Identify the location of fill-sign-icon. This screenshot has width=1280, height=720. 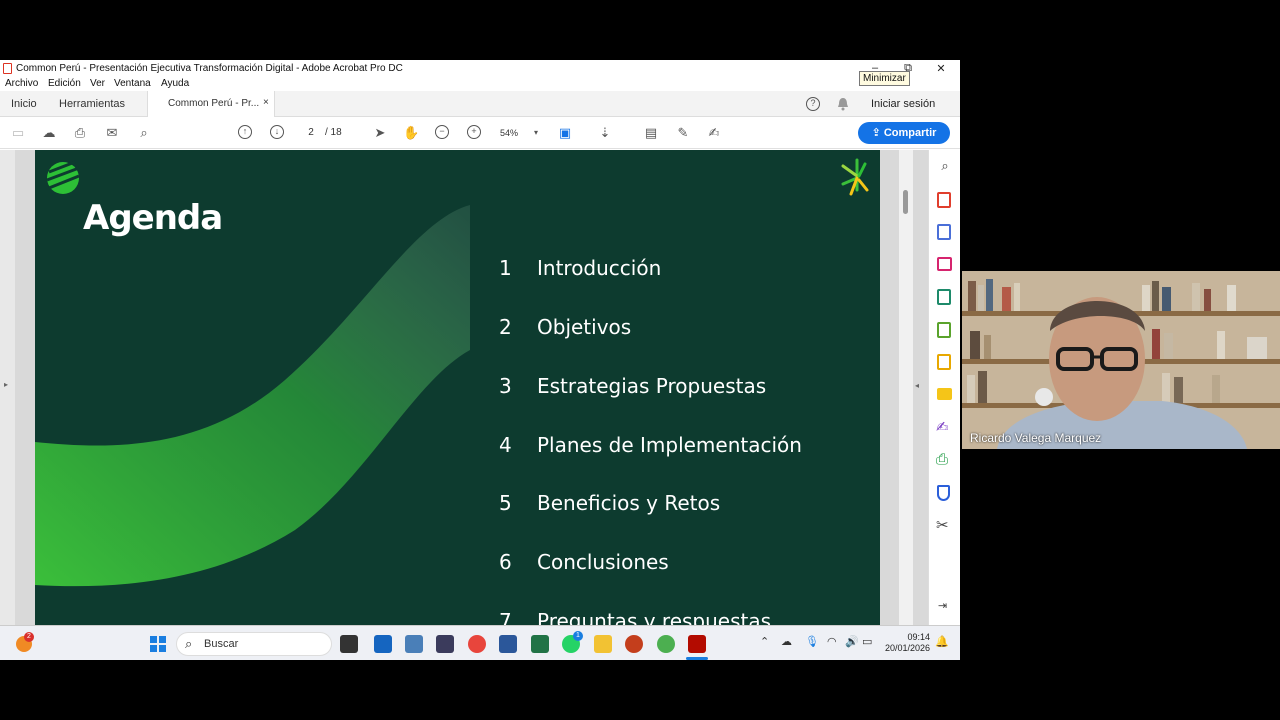
(944, 362).